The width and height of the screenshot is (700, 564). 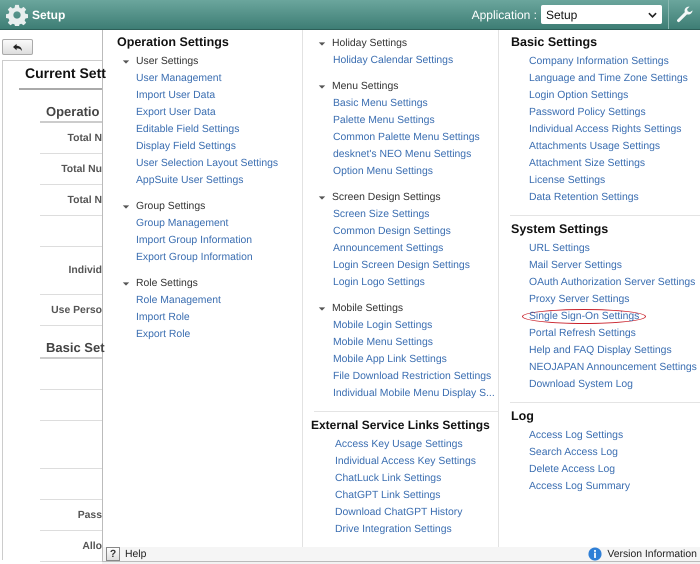 I want to click on section-heading: External Service Links Settings, so click(x=401, y=426).